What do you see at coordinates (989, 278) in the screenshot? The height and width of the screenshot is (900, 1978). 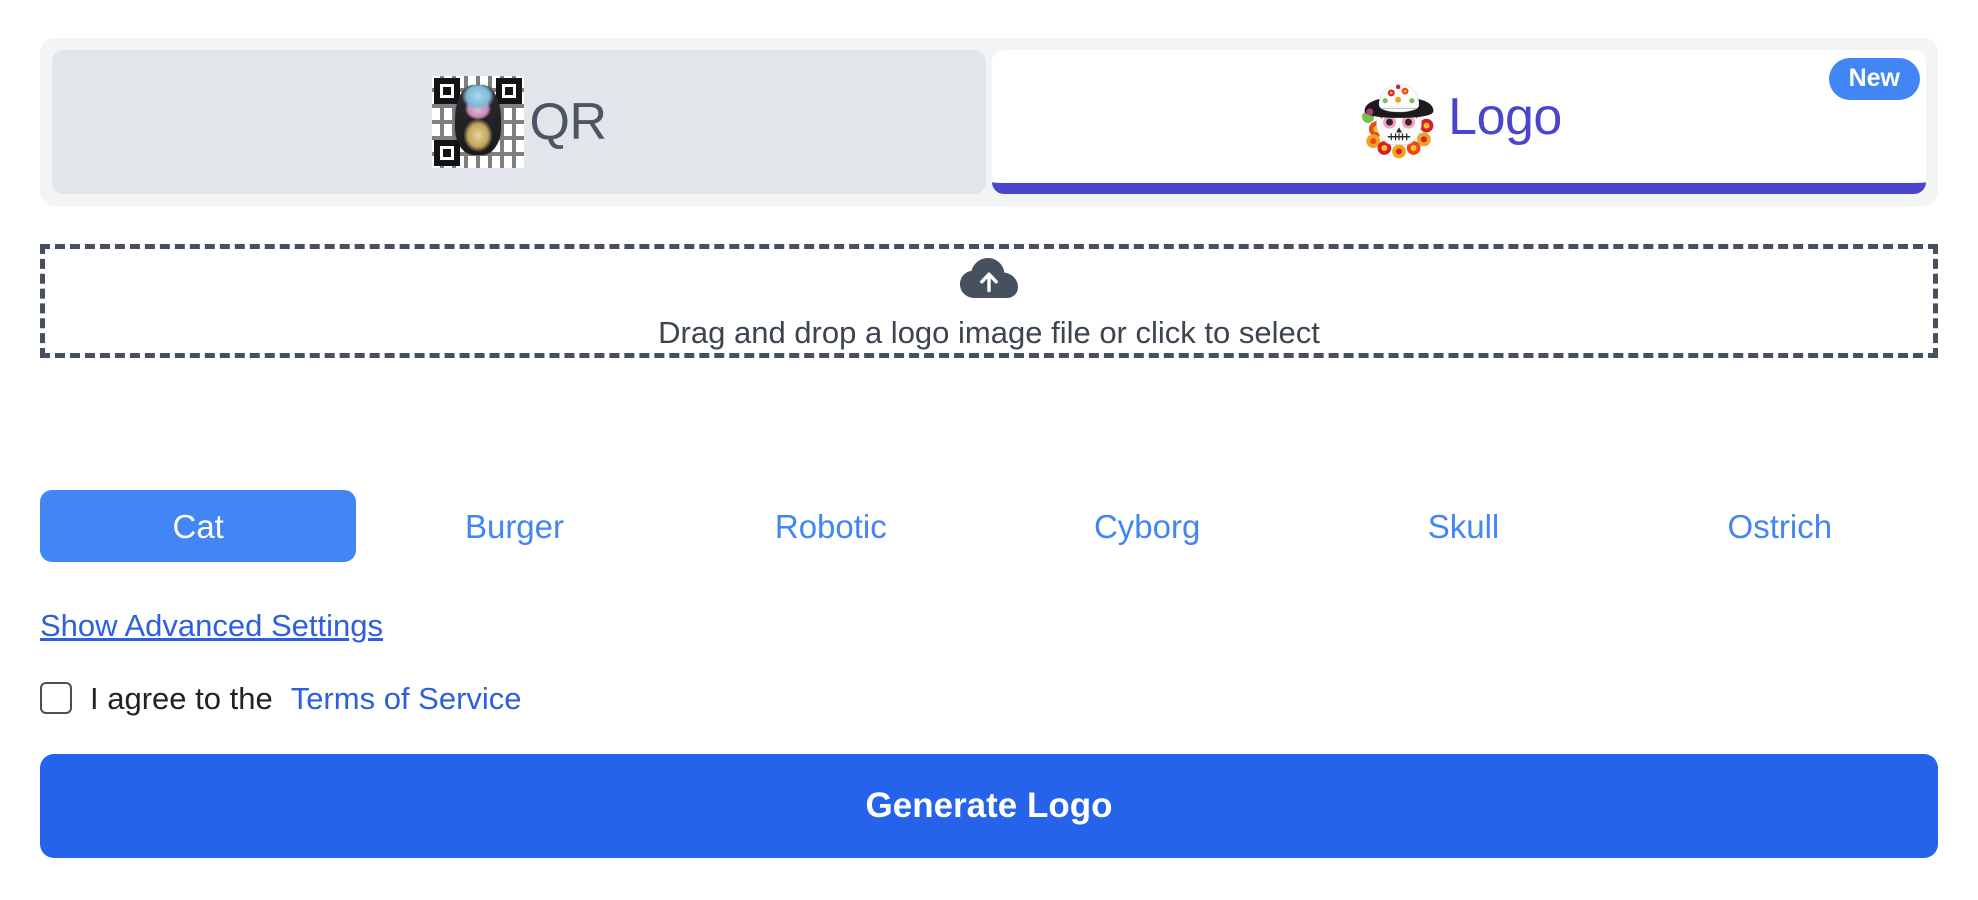 I see `cloud-upload-icon` at bounding box center [989, 278].